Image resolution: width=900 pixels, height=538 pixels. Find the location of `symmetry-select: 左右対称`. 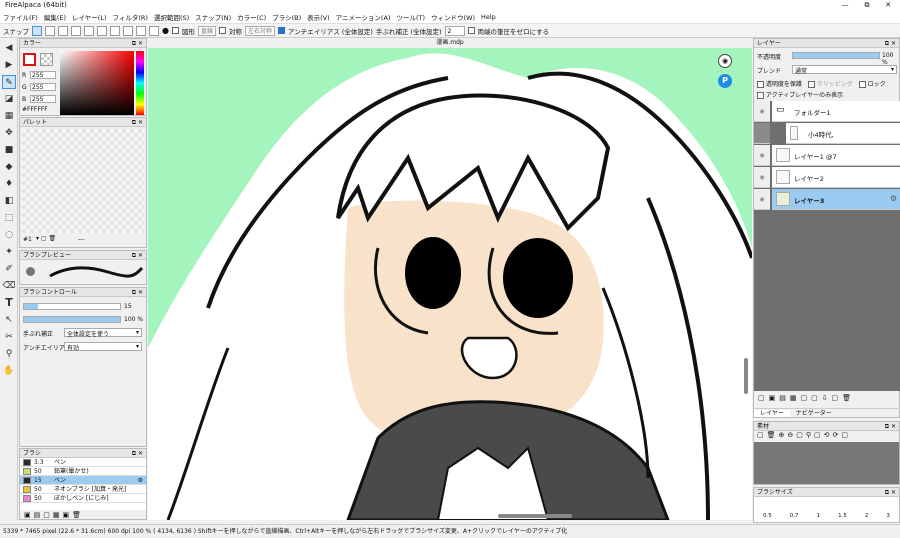

symmetry-select: 左右対称 is located at coordinates (260, 30).